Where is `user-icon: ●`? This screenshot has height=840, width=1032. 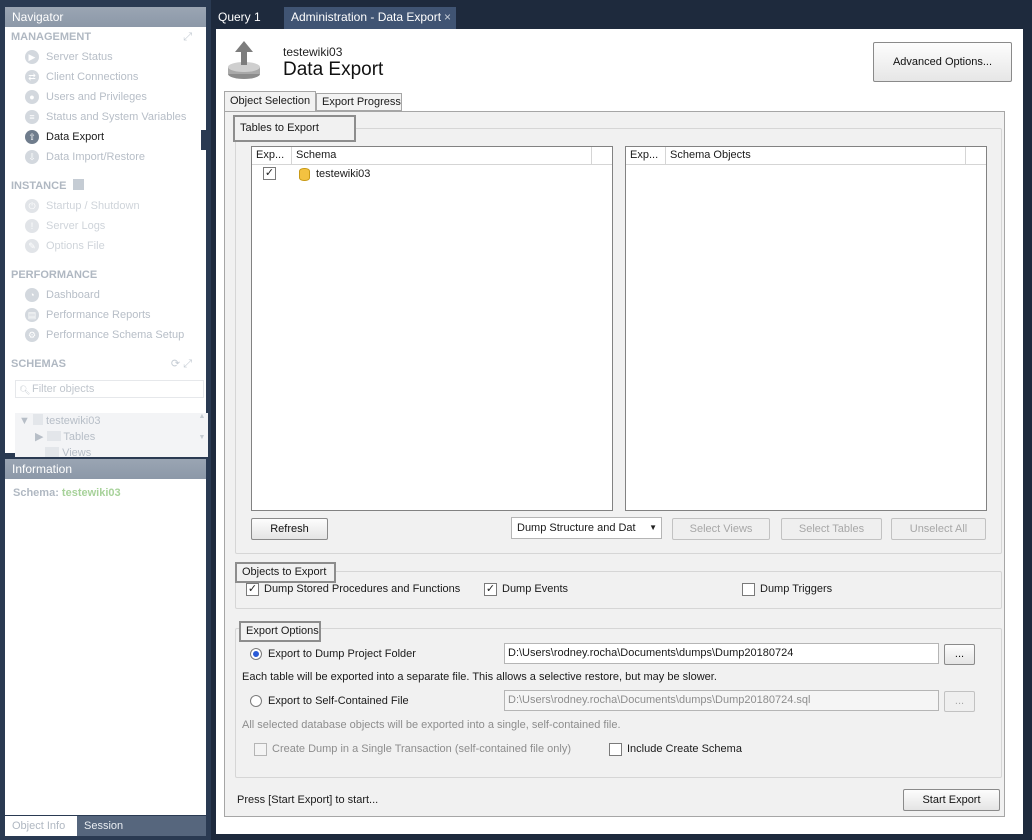 user-icon: ● is located at coordinates (32, 97).